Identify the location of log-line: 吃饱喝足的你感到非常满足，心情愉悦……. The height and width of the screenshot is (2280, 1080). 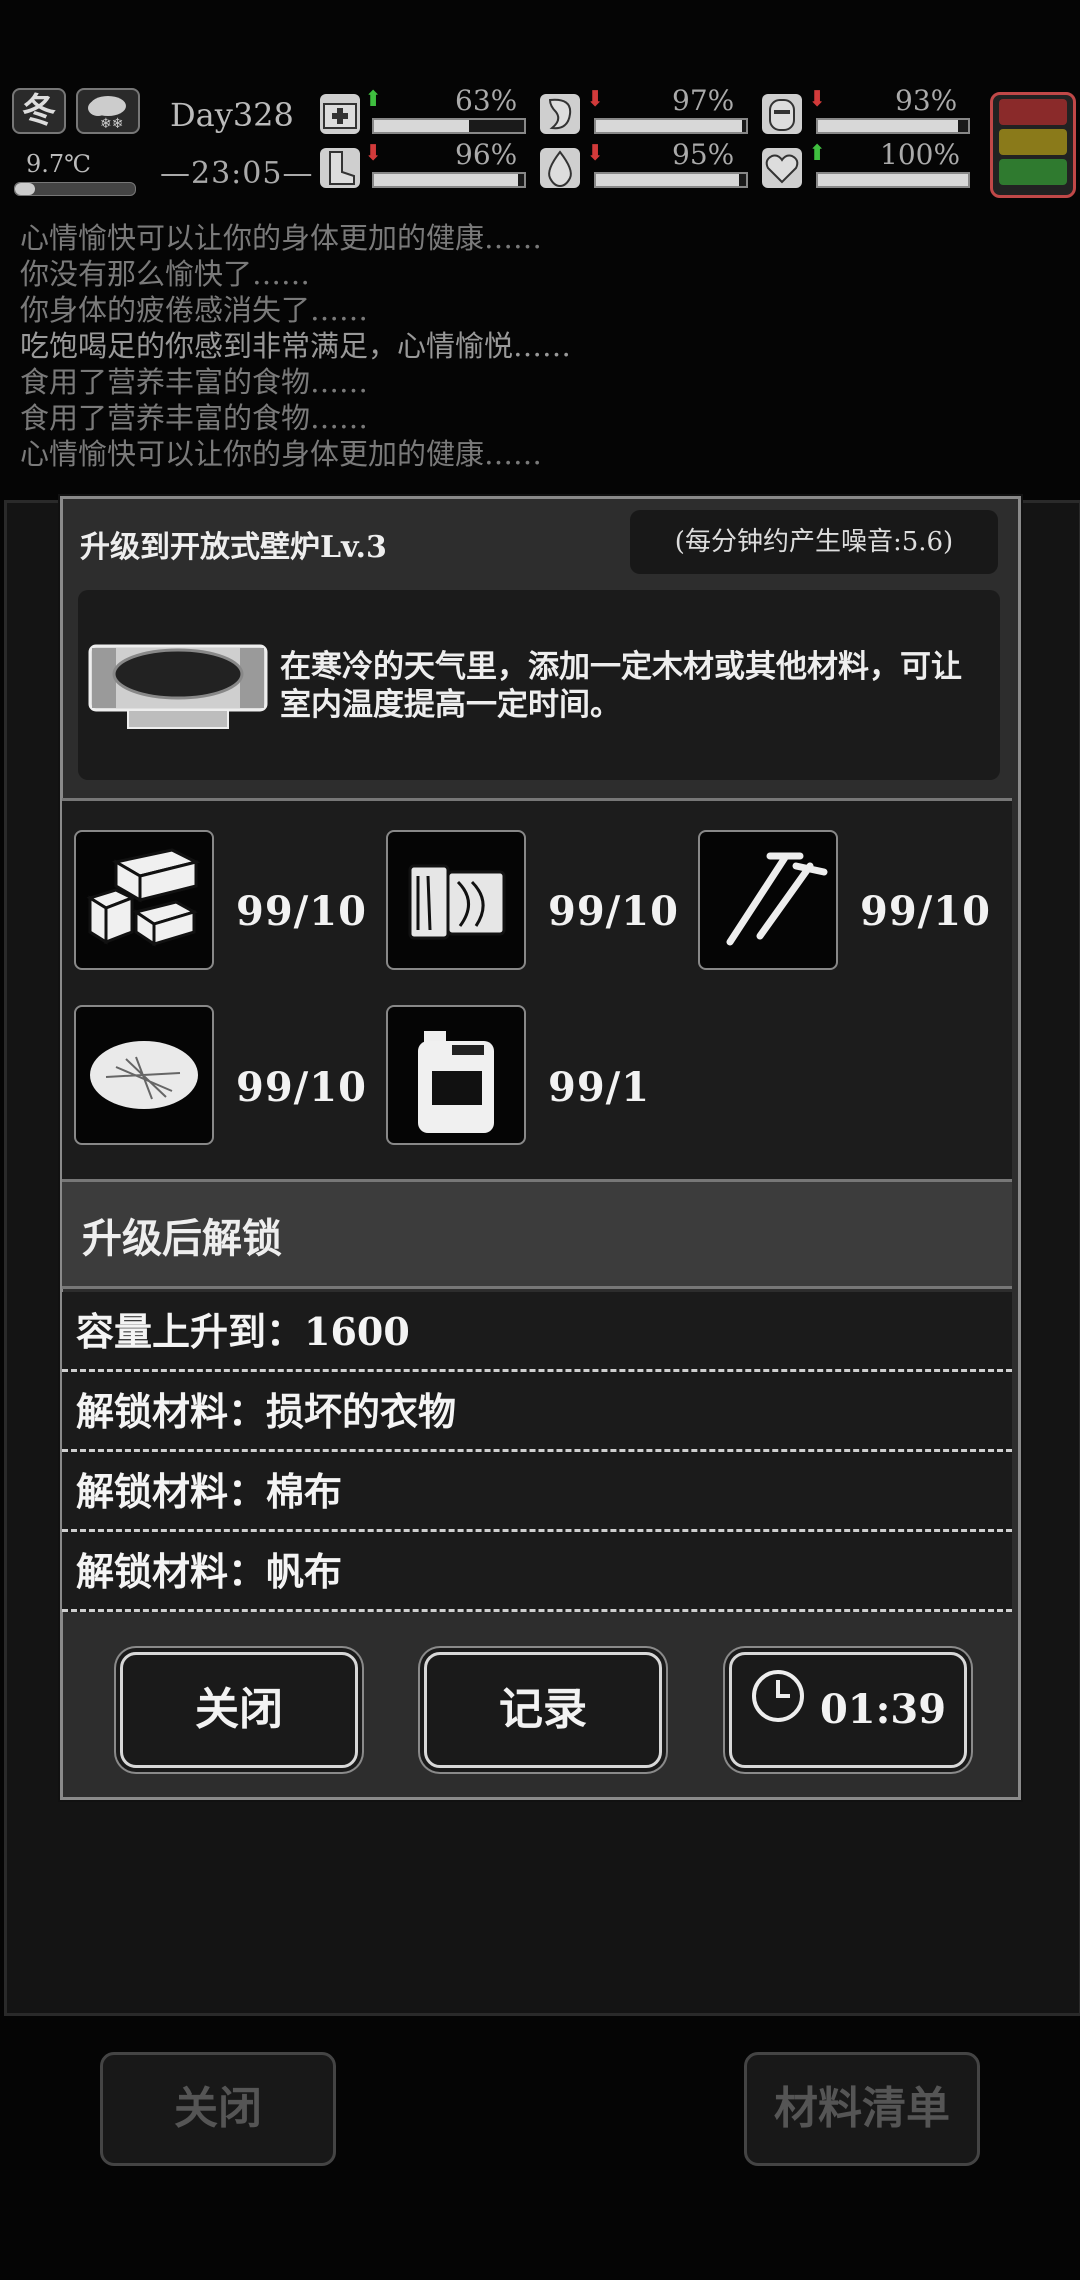
(296, 346).